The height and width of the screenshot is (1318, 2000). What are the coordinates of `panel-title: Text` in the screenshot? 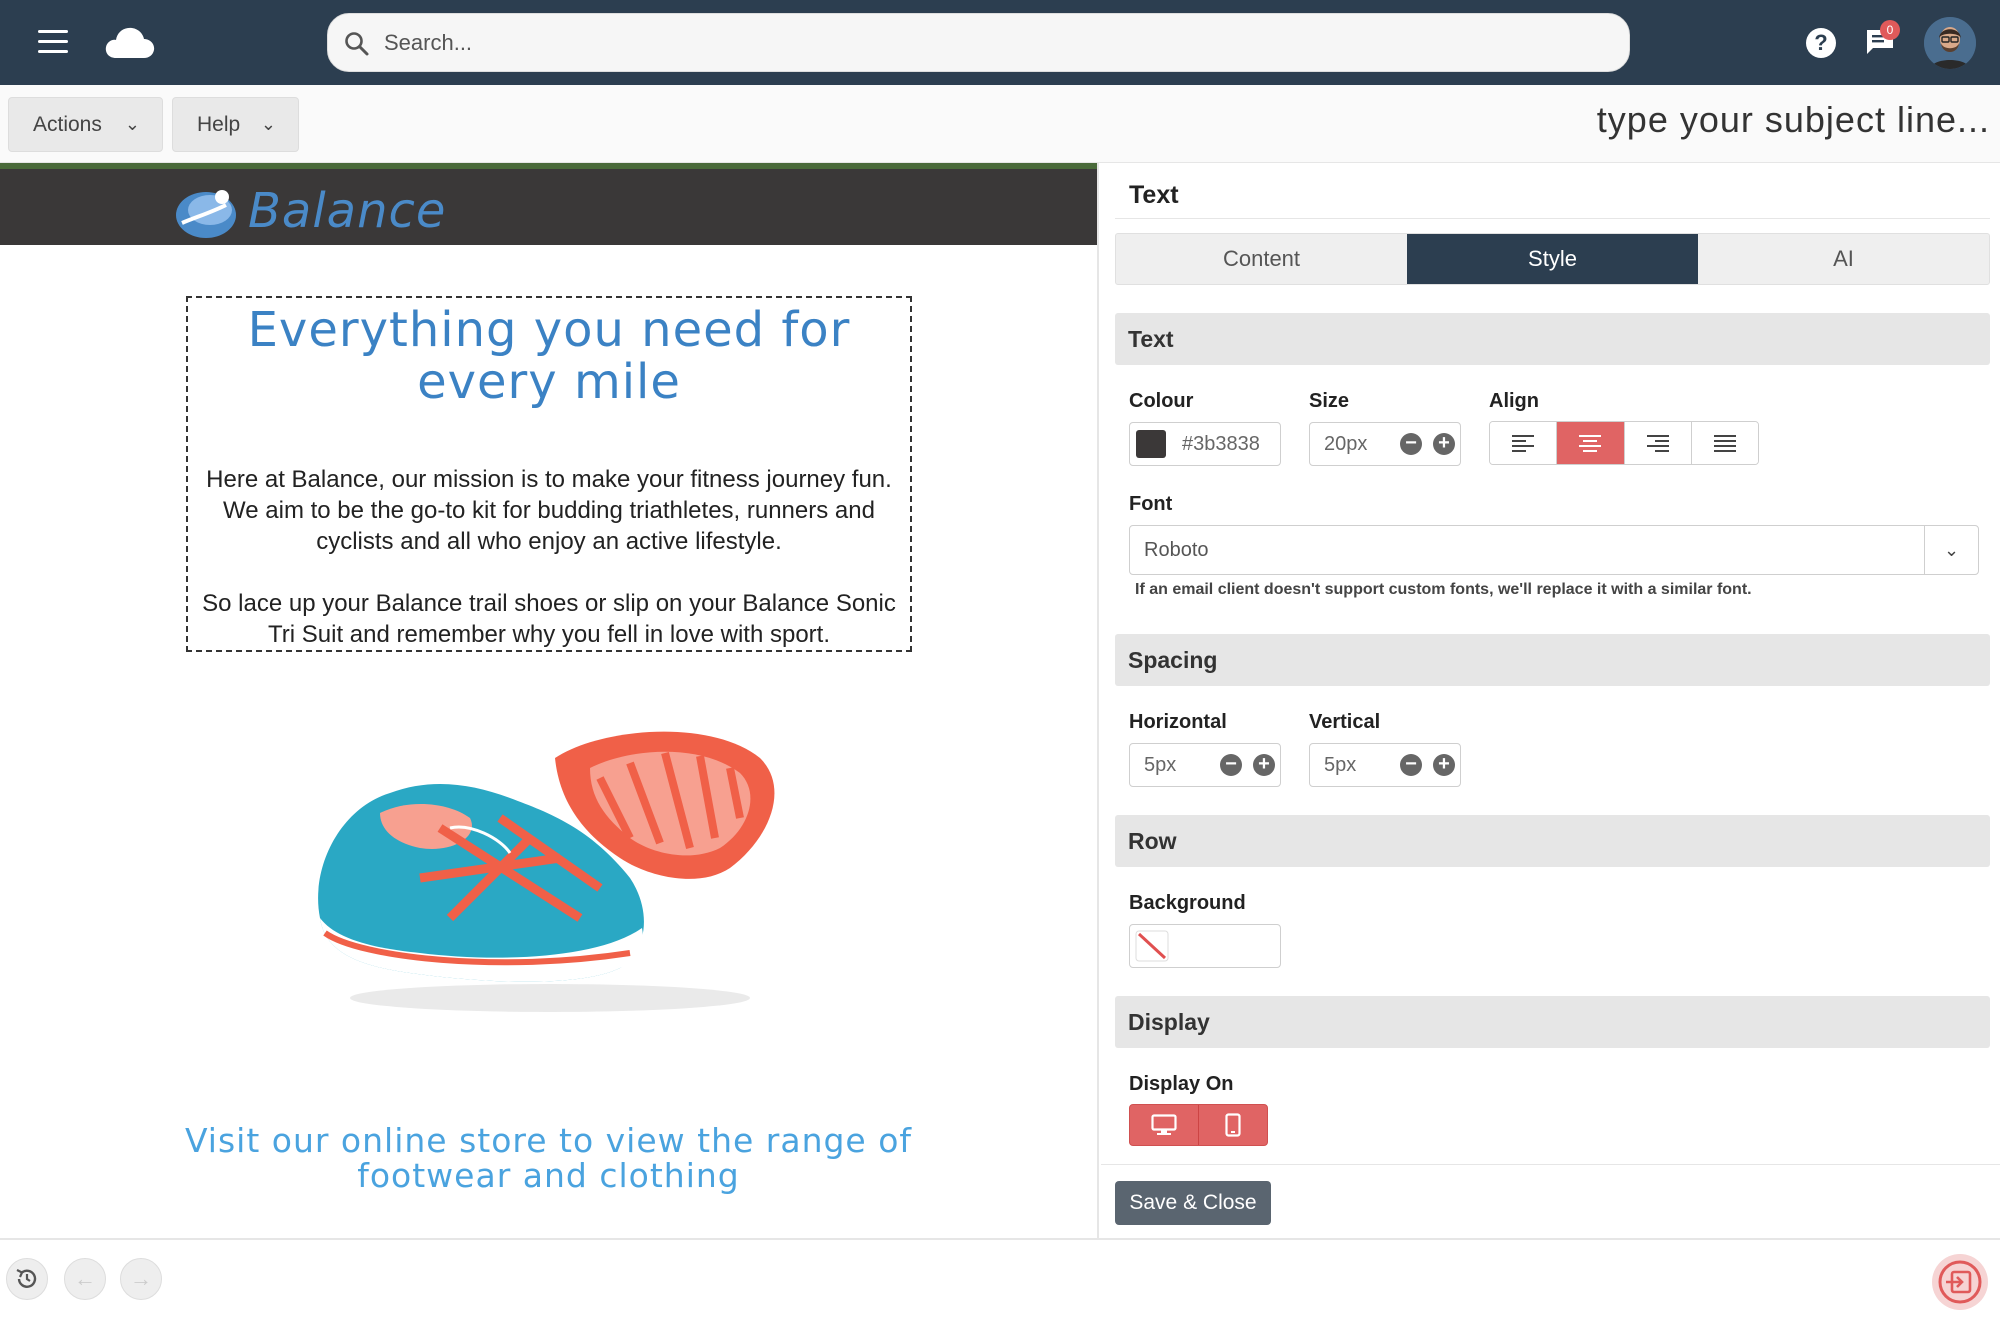 It's located at (1154, 195).